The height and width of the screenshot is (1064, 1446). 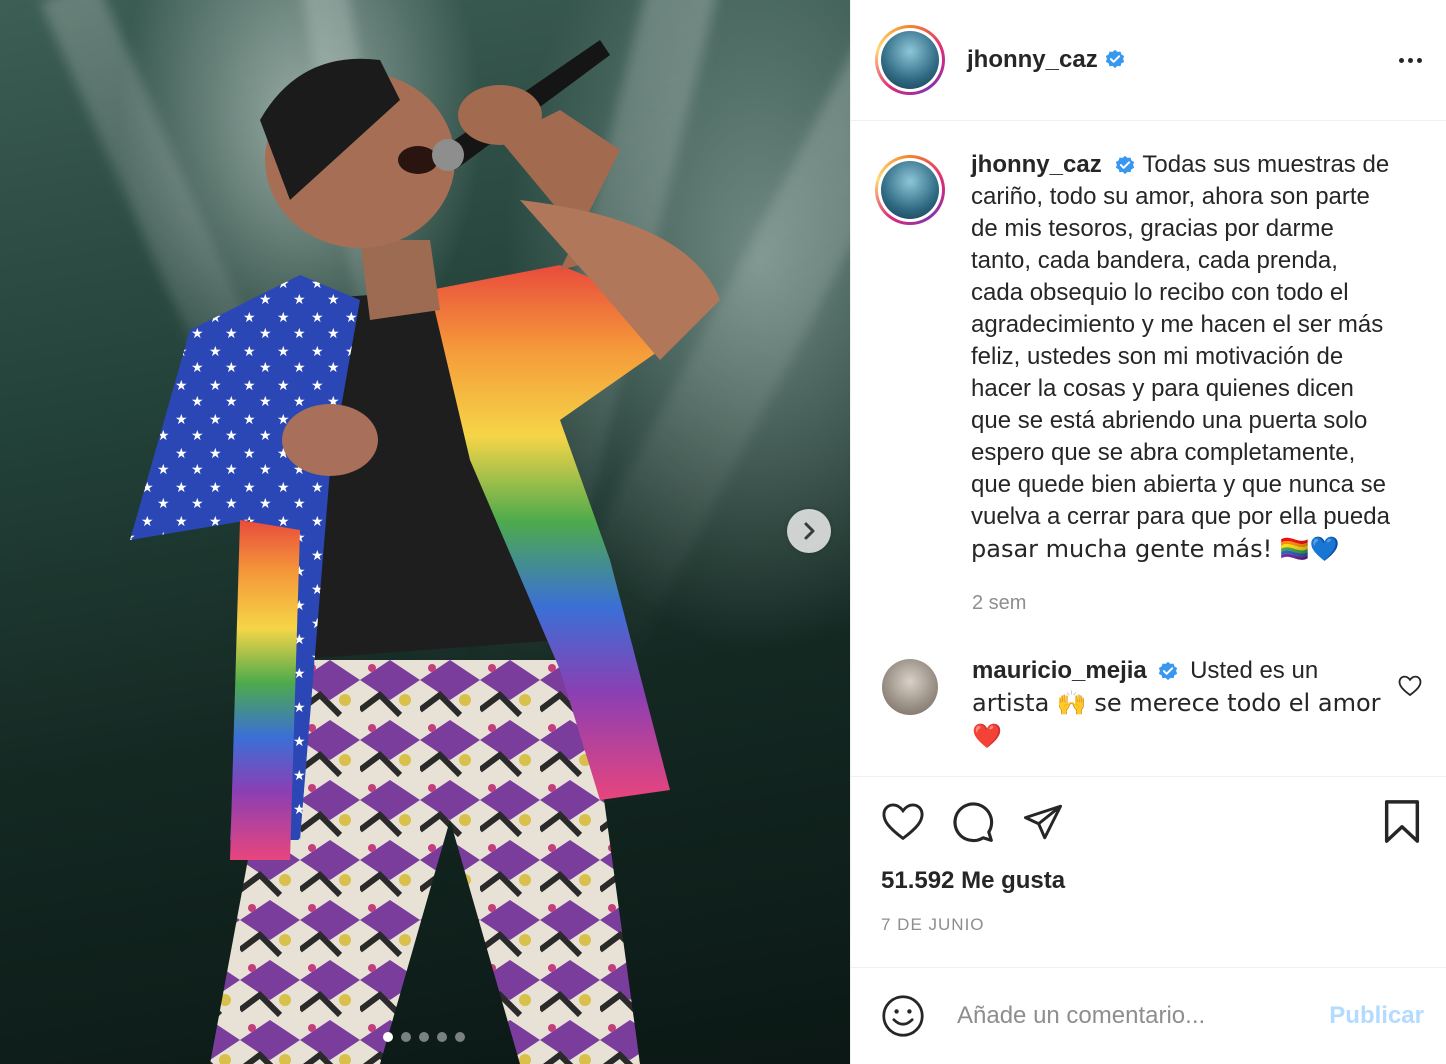 I want to click on comment-line: artista 🙌 se merece todo el amor, so click(x=1176, y=703).